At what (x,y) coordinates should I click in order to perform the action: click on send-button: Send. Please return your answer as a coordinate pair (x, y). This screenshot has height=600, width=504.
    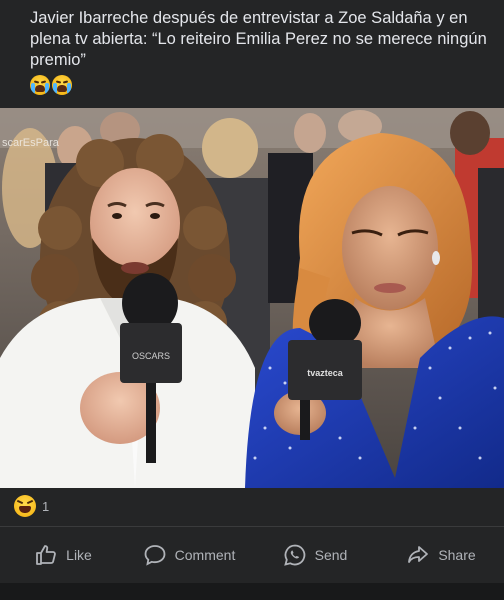
    Looking at the image, I should click on (315, 555).